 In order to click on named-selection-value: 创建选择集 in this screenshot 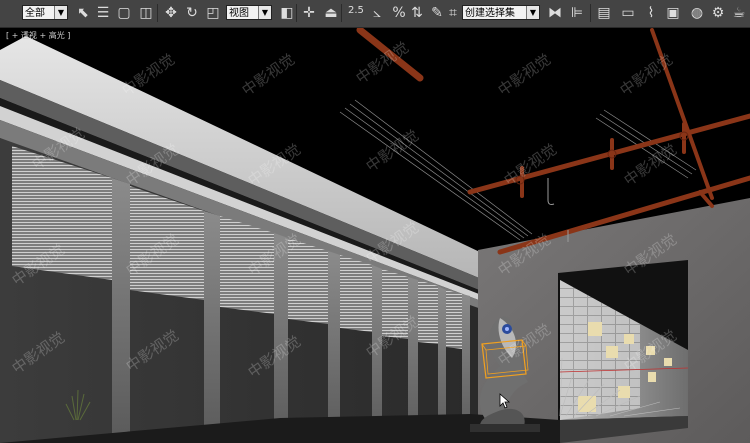, I will do `click(490, 13)`.